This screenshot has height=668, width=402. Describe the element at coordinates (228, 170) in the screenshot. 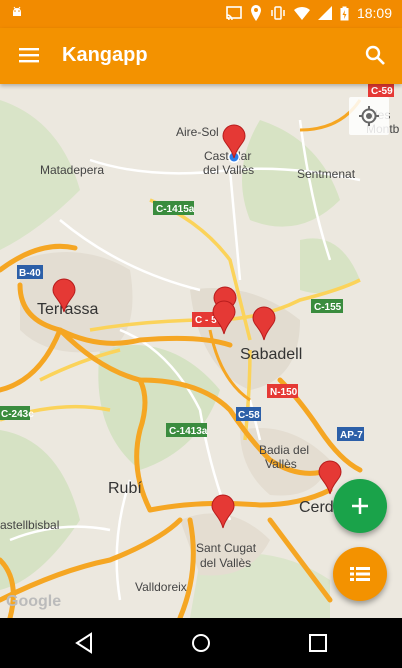

I see `label-castellar-2: del Vallès` at that location.